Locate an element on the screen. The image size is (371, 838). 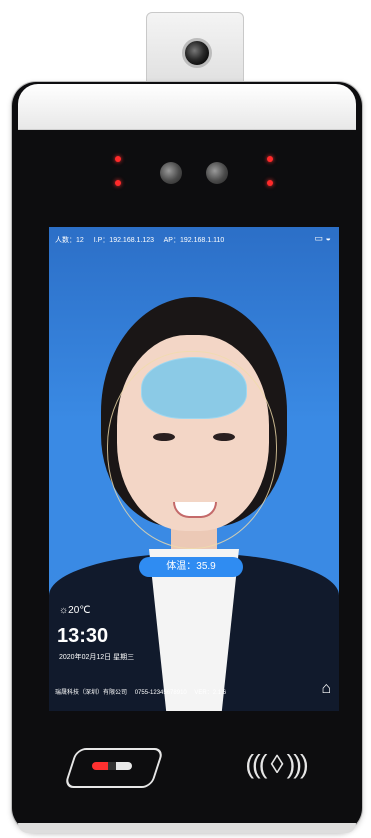
wifi-icon: ▭ ◒ is located at coordinates (322, 238).